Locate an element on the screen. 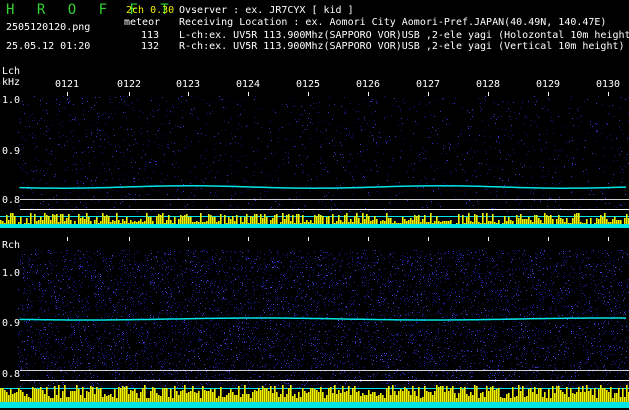 Image resolution: width=629 pixels, height=410 pixels. rch-reference-line is located at coordinates (324, 370).